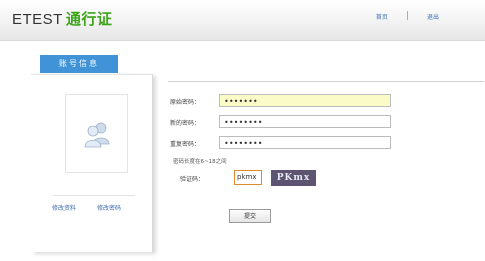 The width and height of the screenshot is (485, 261). What do you see at coordinates (250, 216) in the screenshot?
I see `submit-button: 提交` at bounding box center [250, 216].